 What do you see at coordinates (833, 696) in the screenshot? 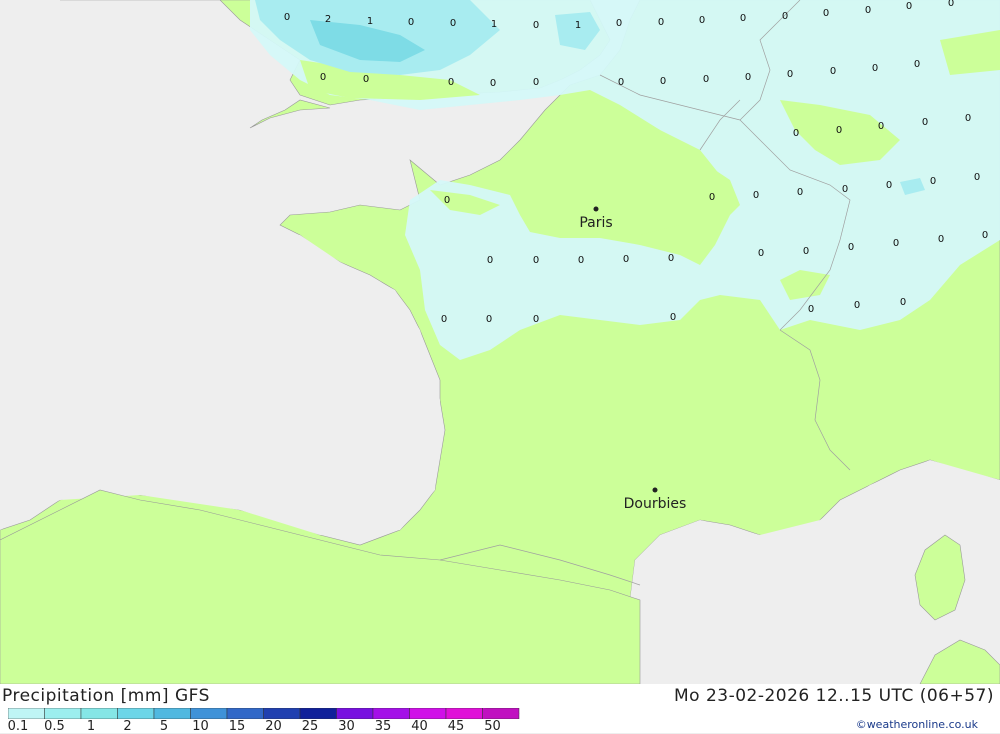
I see `map-datetime: Mo 23-02-2026 12..15 UTC (06+57)` at bounding box center [833, 696].